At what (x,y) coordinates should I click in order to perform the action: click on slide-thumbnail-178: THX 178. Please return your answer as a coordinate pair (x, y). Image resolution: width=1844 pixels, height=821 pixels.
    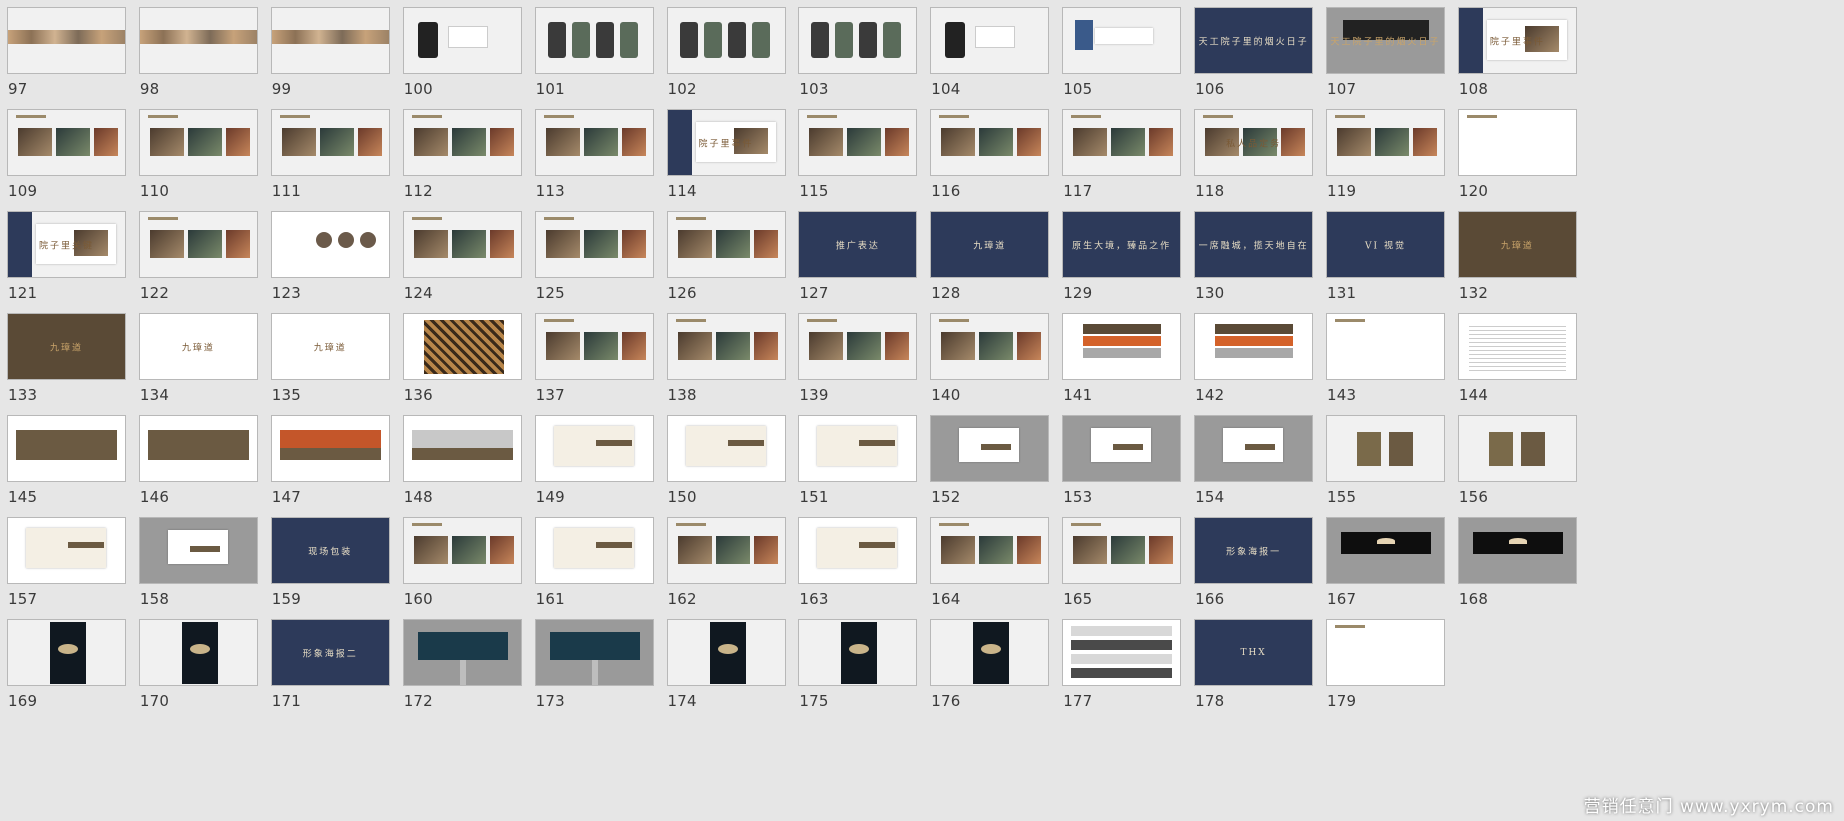
    Looking at the image, I should click on (1253, 667).